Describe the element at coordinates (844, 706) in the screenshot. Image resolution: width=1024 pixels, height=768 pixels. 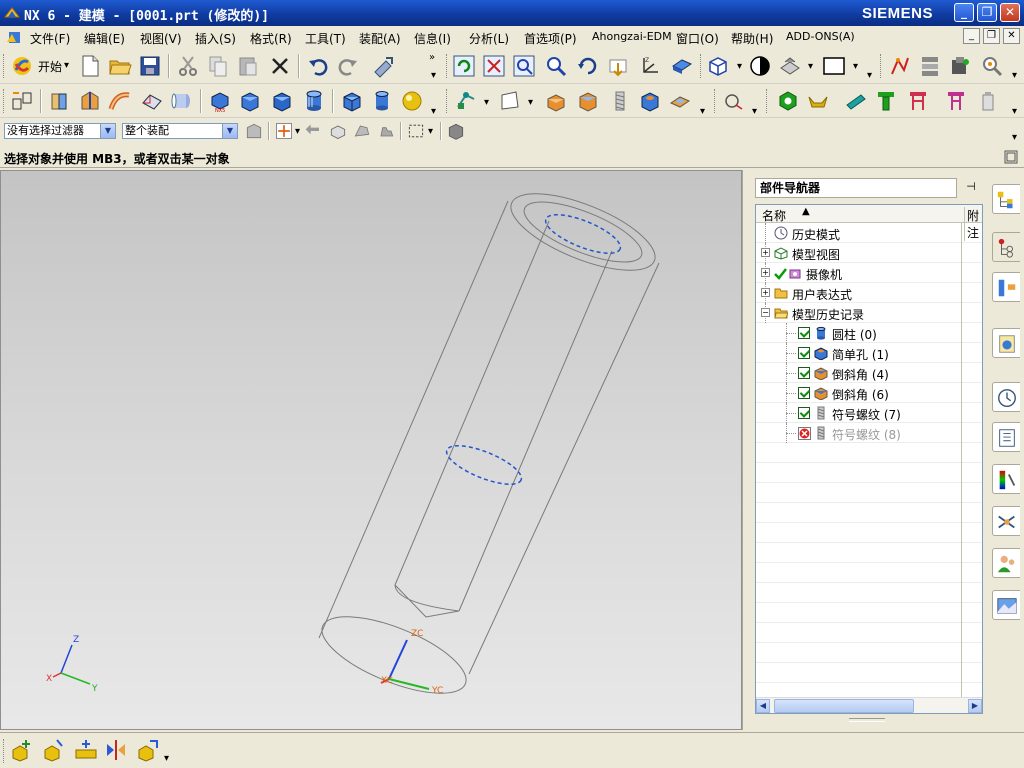
I see `scroll-thumb` at that location.